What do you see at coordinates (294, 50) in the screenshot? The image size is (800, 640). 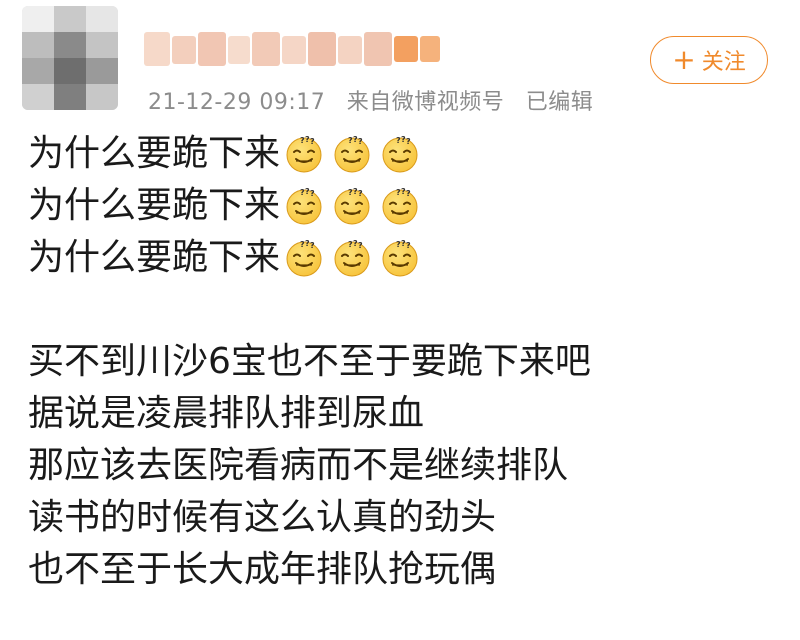 I see `username-blurred` at bounding box center [294, 50].